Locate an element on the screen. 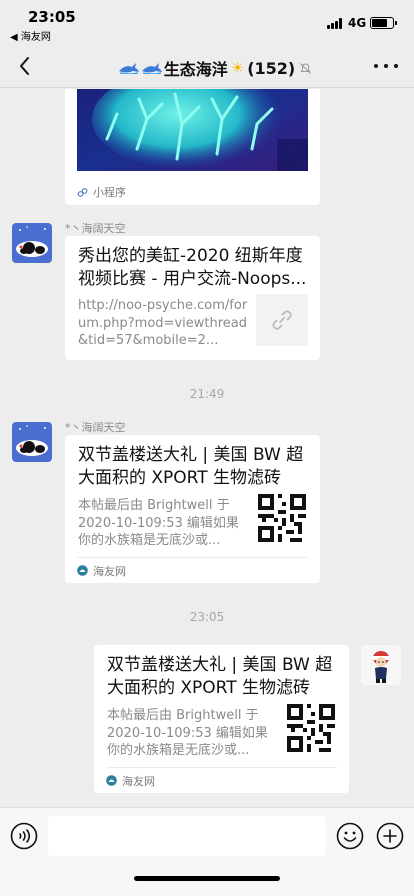 The height and width of the screenshot is (896, 414). timestamp: 23:05 is located at coordinates (207, 617).